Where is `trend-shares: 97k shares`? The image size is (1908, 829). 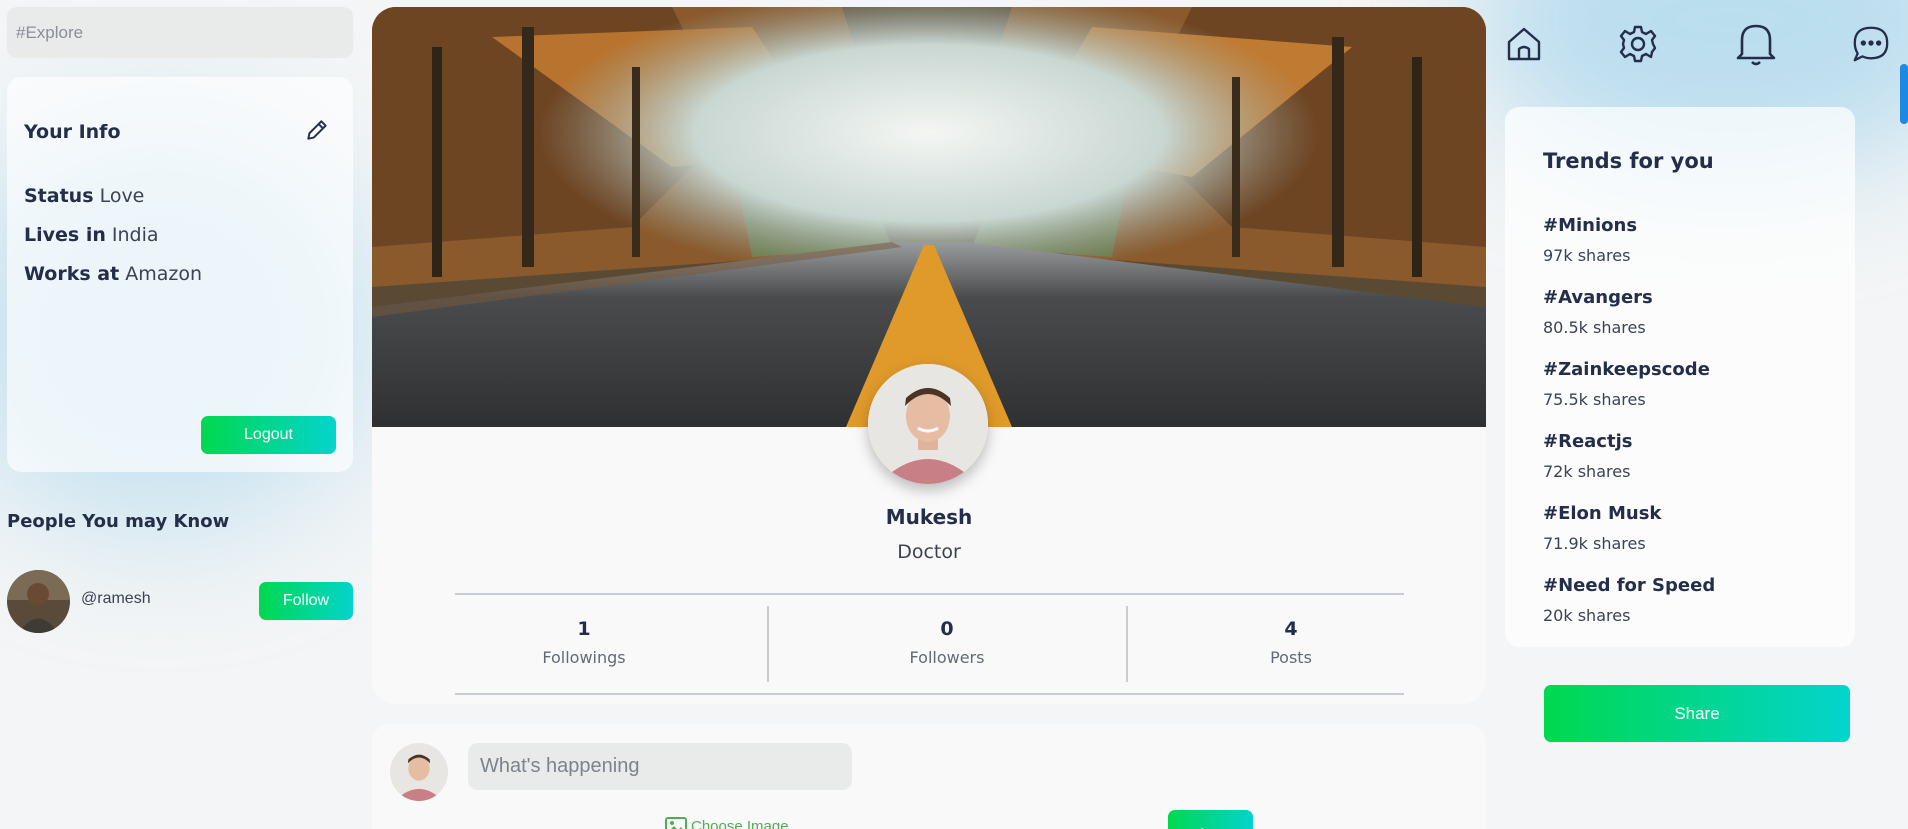 trend-shares: 97k shares is located at coordinates (1587, 255).